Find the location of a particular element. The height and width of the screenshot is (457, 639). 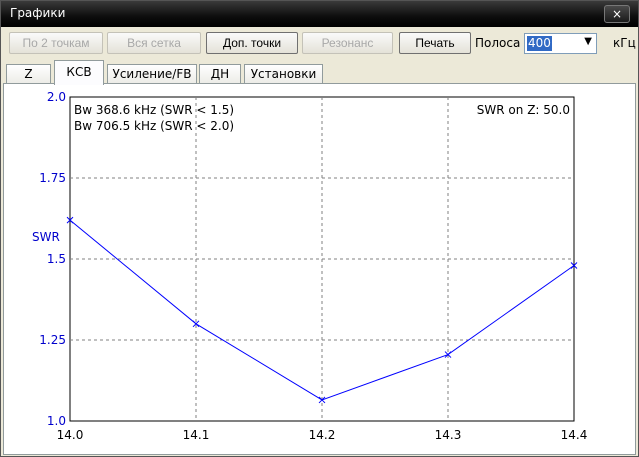

tab-settings: Установки is located at coordinates (283, 74).